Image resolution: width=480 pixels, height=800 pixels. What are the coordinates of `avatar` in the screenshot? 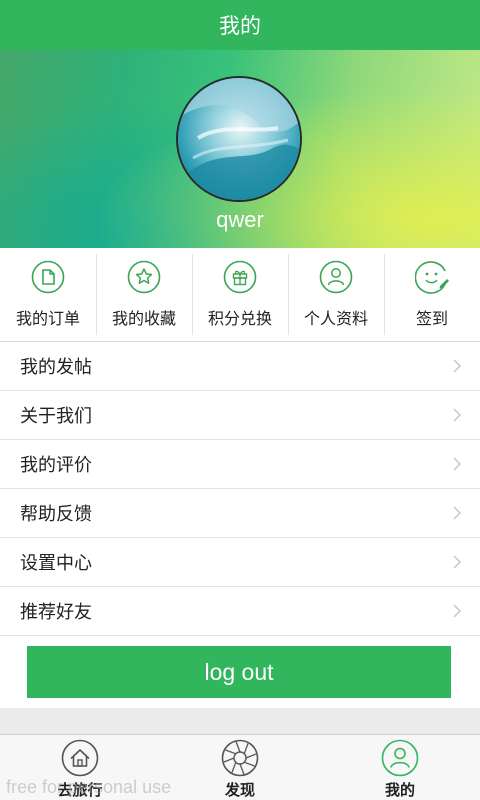 It's located at (239, 139).